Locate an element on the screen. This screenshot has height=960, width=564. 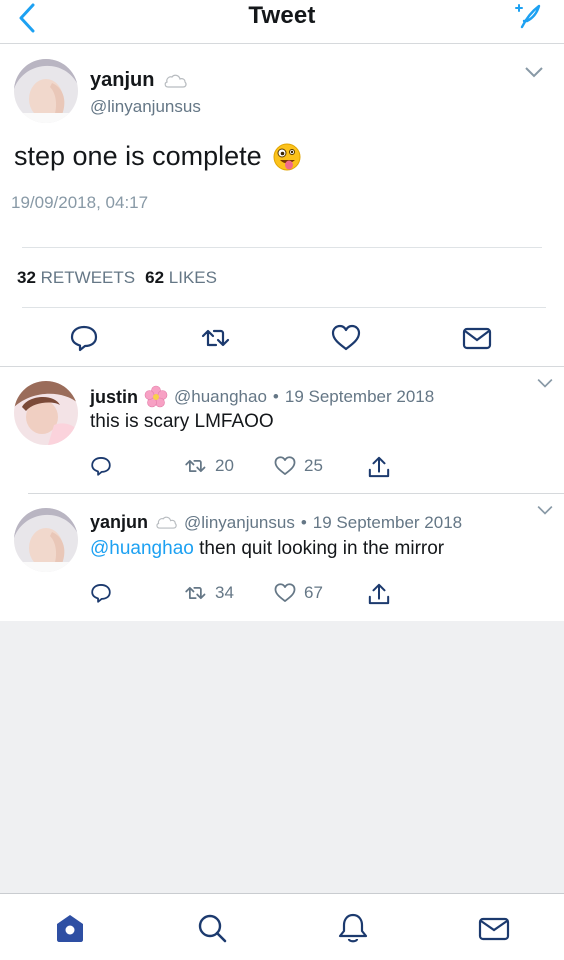
tweet-text: step one is complete is located at coordinates (138, 156).